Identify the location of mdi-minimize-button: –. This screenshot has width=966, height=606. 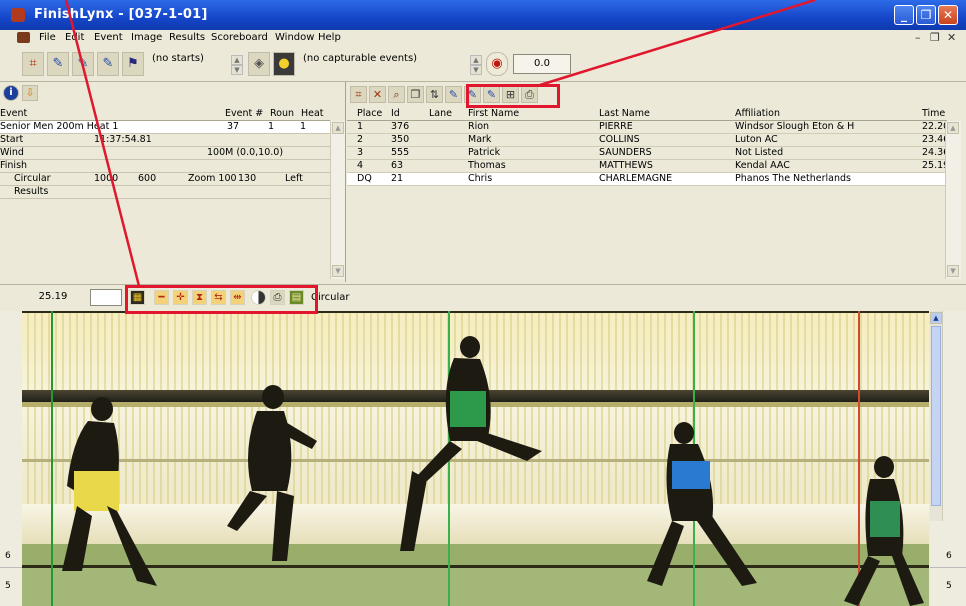
(918, 37).